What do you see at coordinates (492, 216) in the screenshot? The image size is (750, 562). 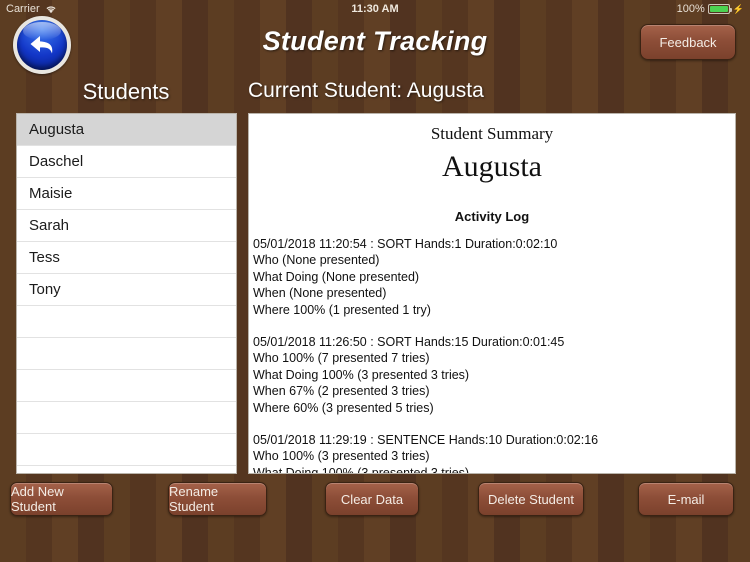 I see `activity-log-heading: Activity Log` at bounding box center [492, 216].